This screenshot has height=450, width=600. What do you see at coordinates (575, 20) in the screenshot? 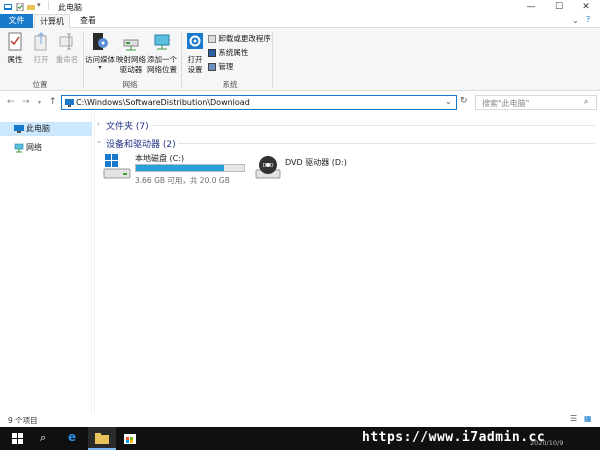
I see `expand-ribbon-icon: ⌄` at bounding box center [575, 20].